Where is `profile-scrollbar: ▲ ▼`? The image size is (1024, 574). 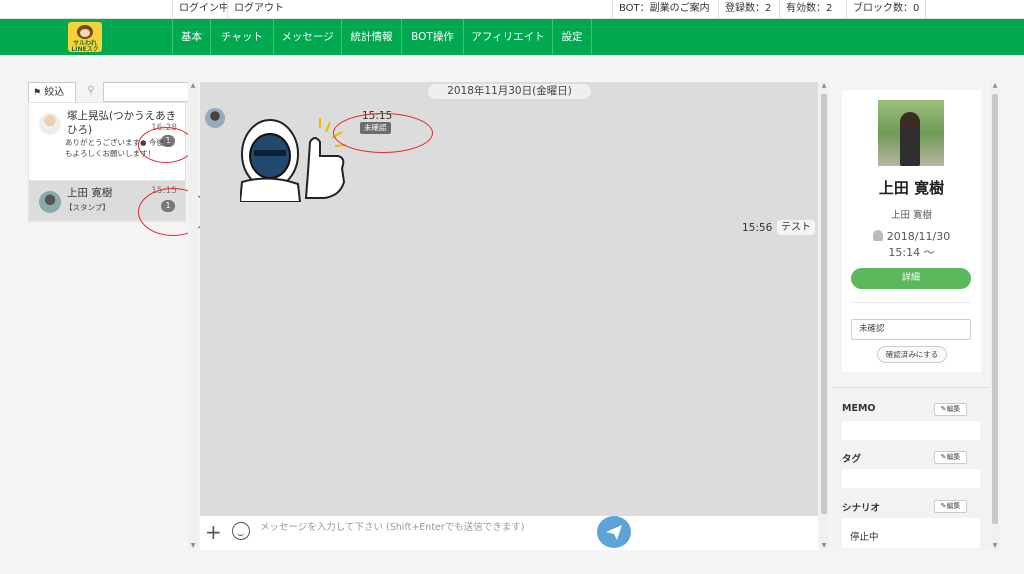 profile-scrollbar: ▲ ▼ is located at coordinates (995, 315).